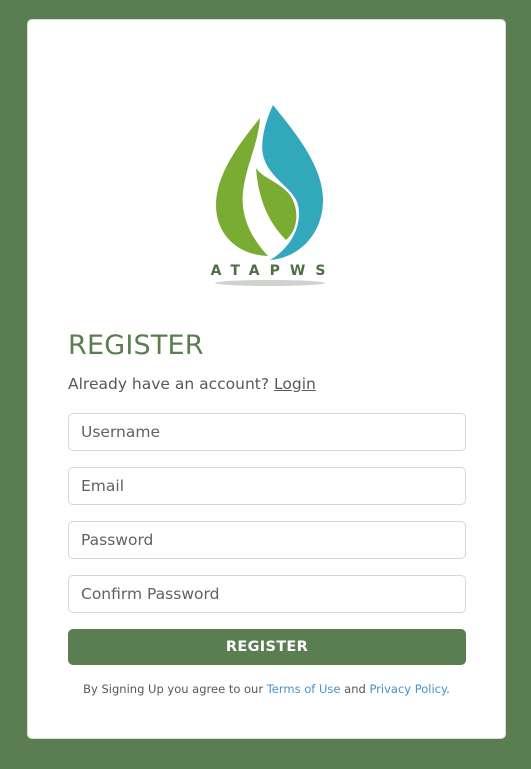  I want to click on privacy-policy-link: Privacy Policy, so click(407, 689).